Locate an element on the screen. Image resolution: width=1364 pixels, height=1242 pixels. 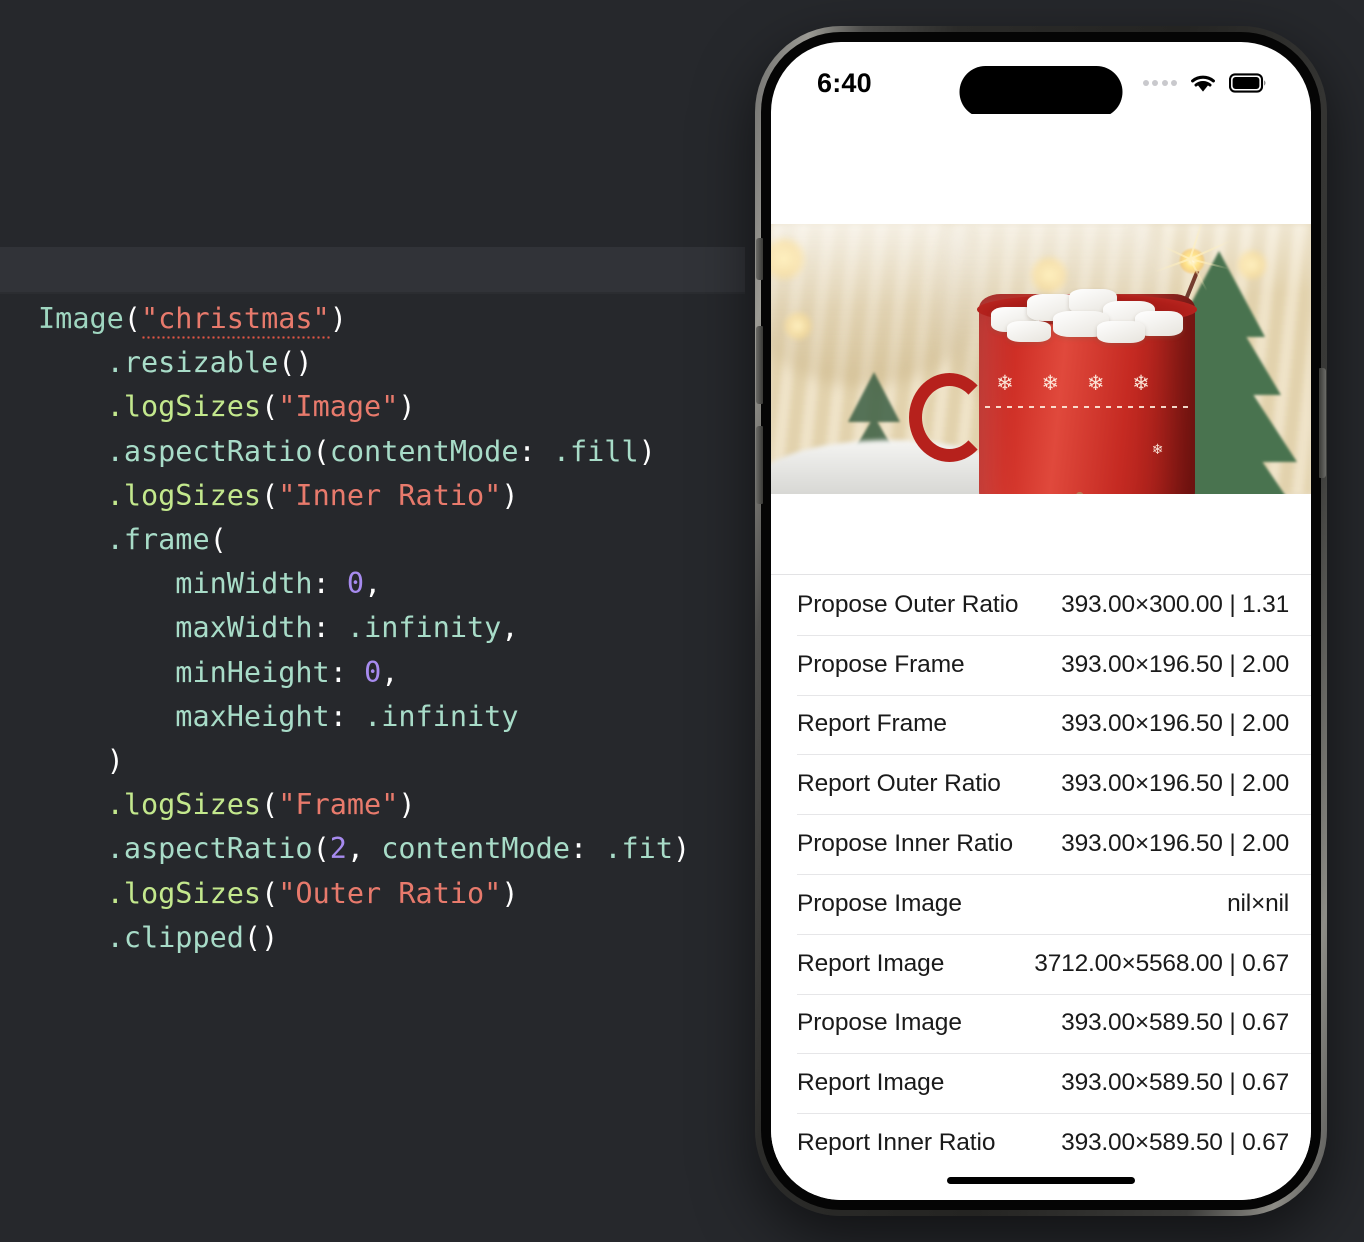
home-indicator is located at coordinates (1041, 1180).